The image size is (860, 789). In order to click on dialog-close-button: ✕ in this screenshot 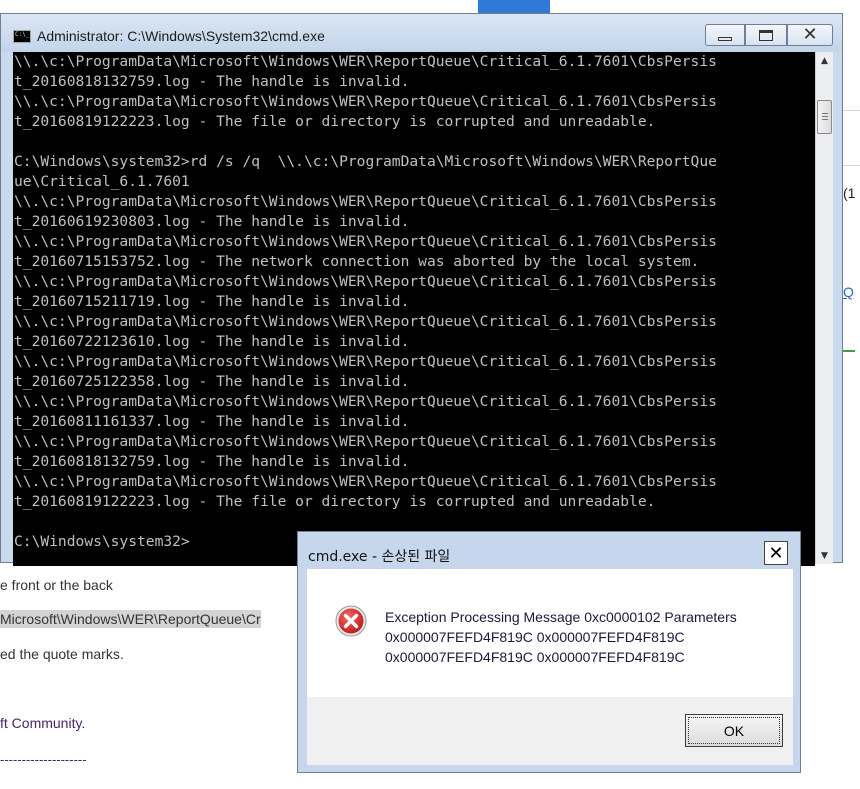, I will do `click(776, 553)`.